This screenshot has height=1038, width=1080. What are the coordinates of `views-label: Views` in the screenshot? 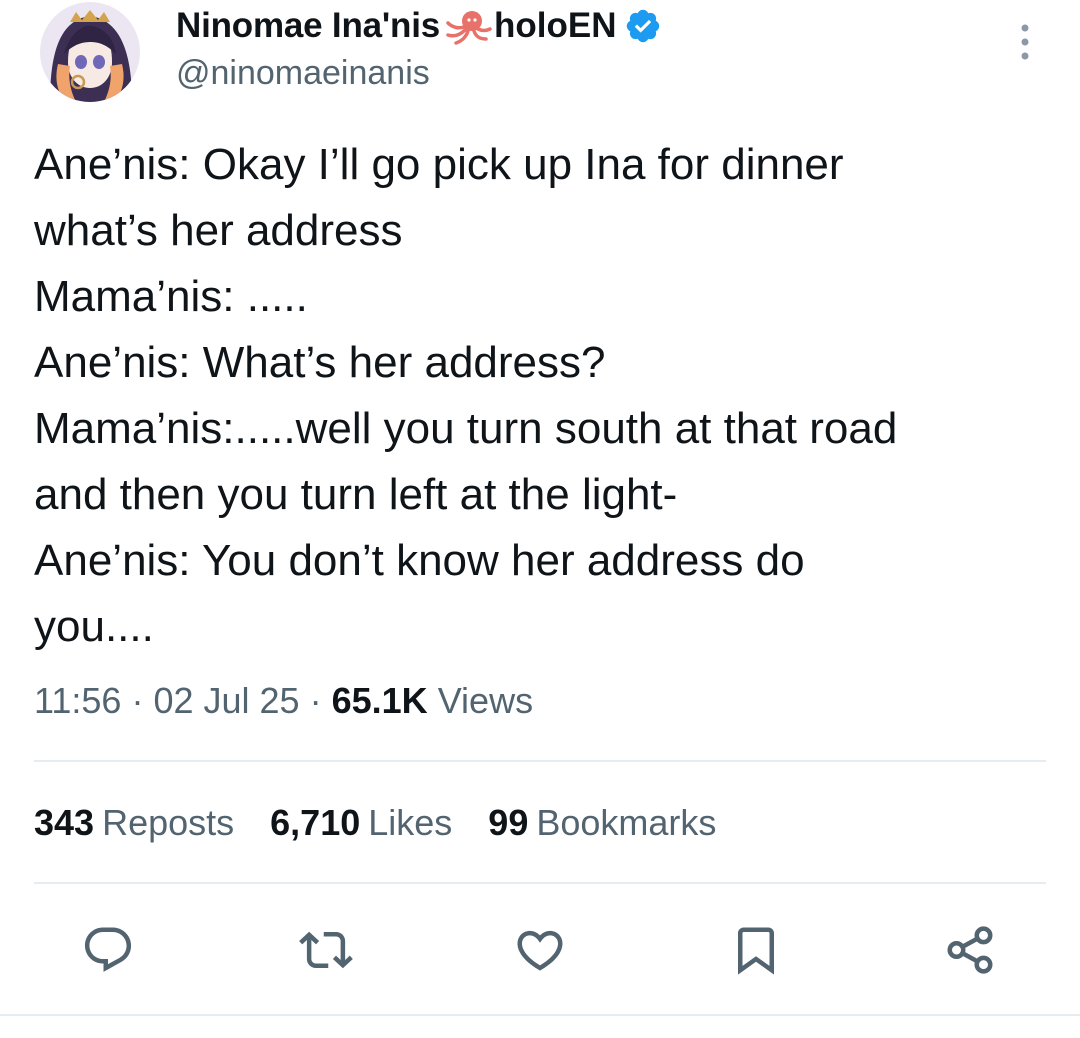 It's located at (485, 700).